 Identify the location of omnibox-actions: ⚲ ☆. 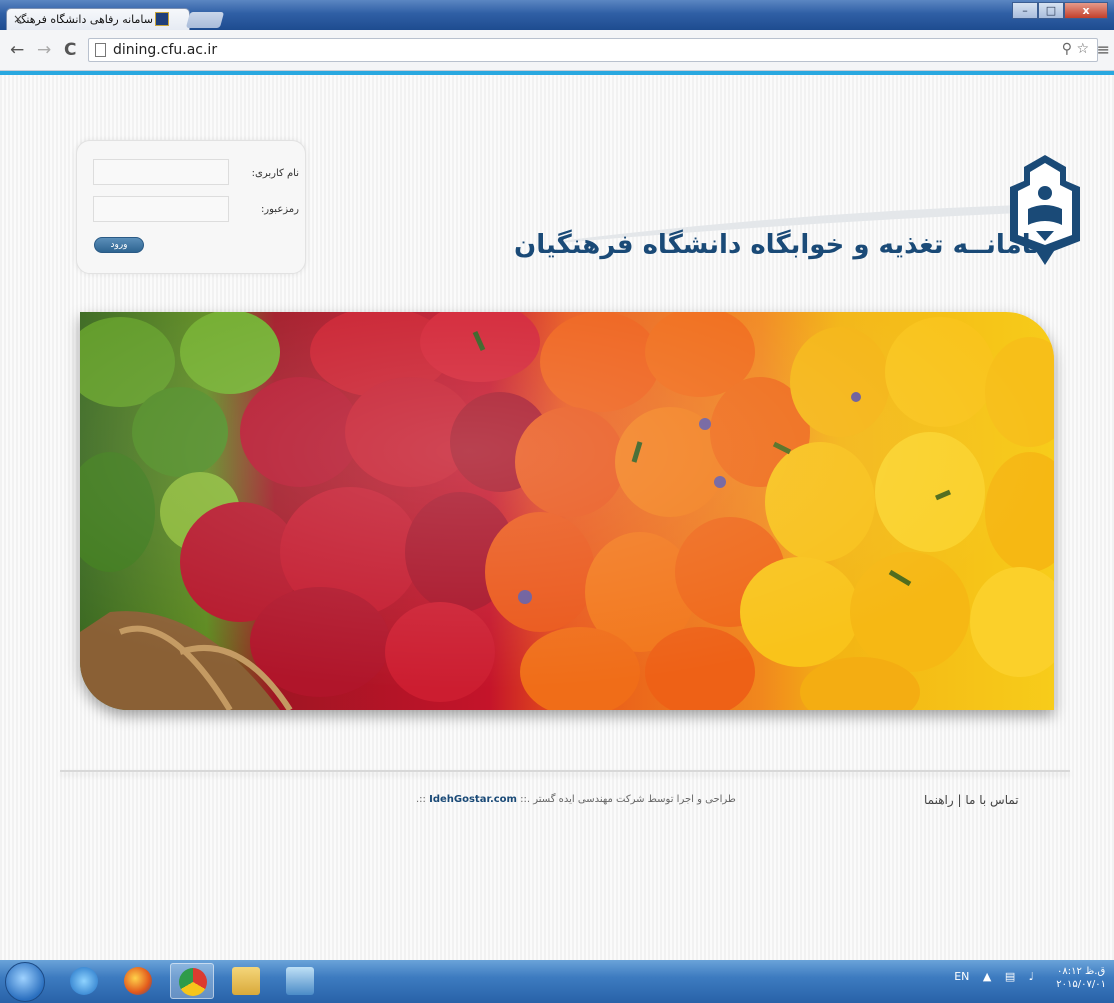
(1075, 49).